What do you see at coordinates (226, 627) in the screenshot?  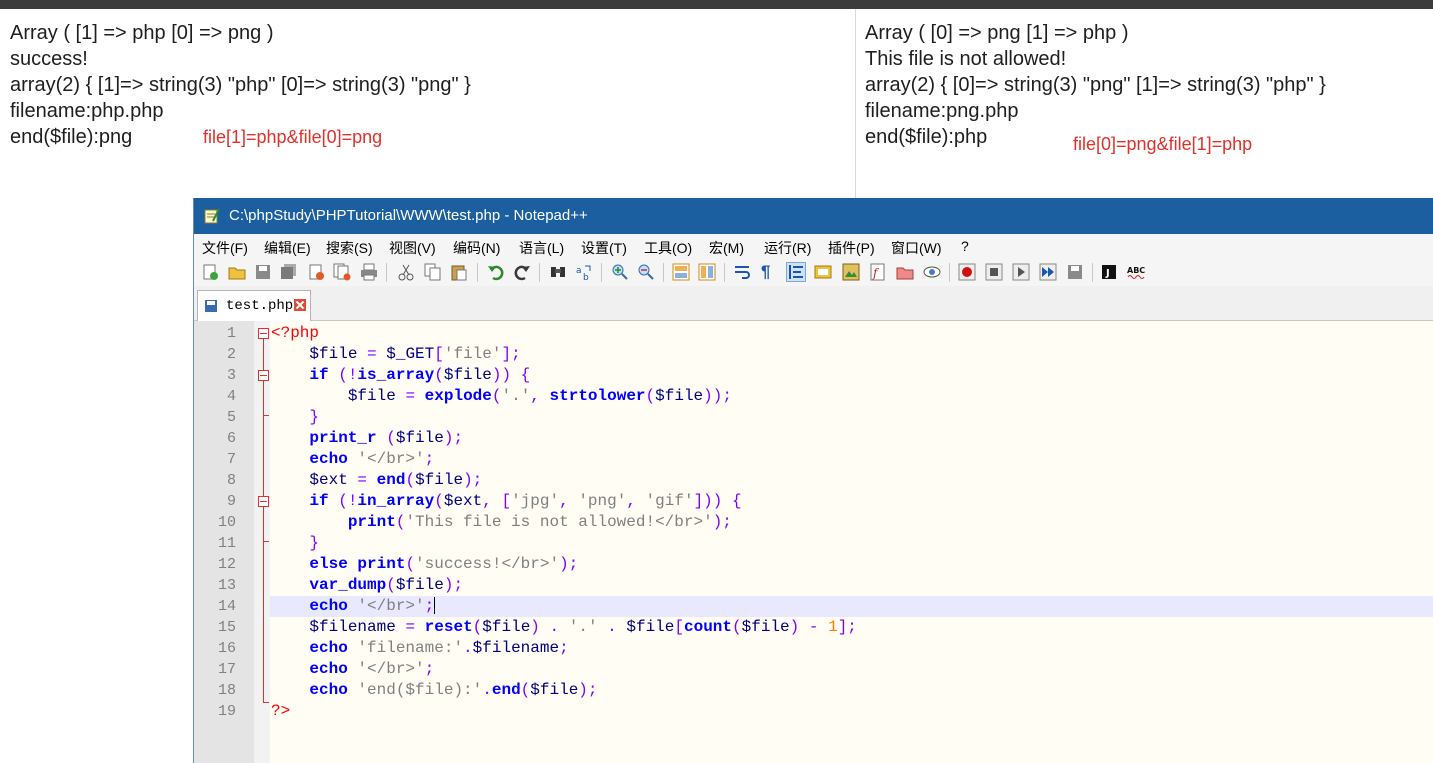 I see `line-number: 15` at bounding box center [226, 627].